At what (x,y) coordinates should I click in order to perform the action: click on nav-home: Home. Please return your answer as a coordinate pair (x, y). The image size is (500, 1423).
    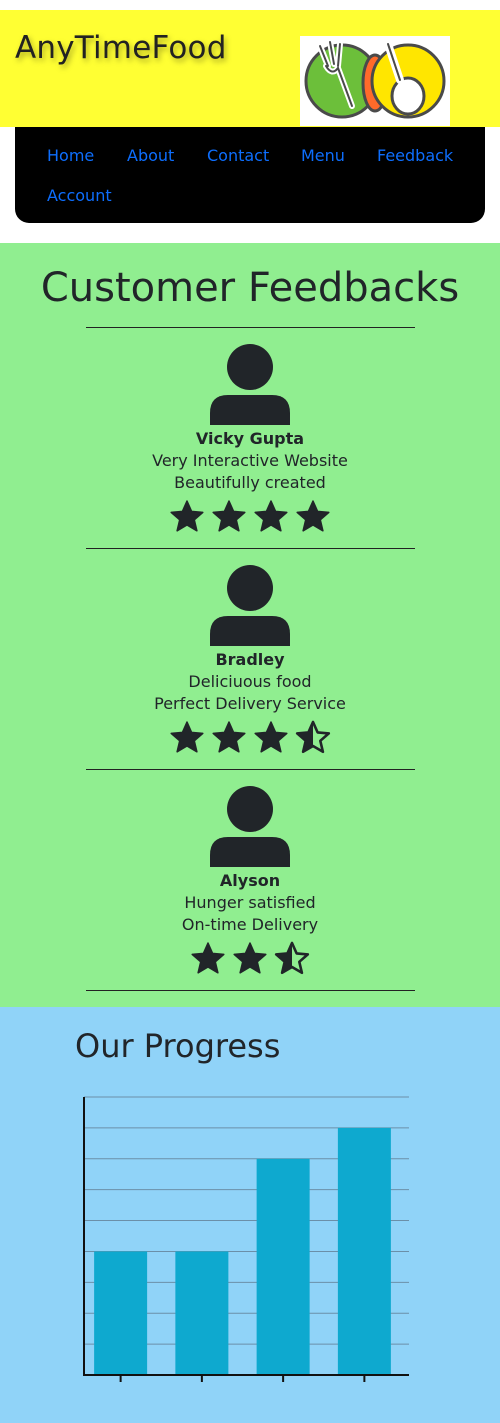
    Looking at the image, I should click on (70, 155).